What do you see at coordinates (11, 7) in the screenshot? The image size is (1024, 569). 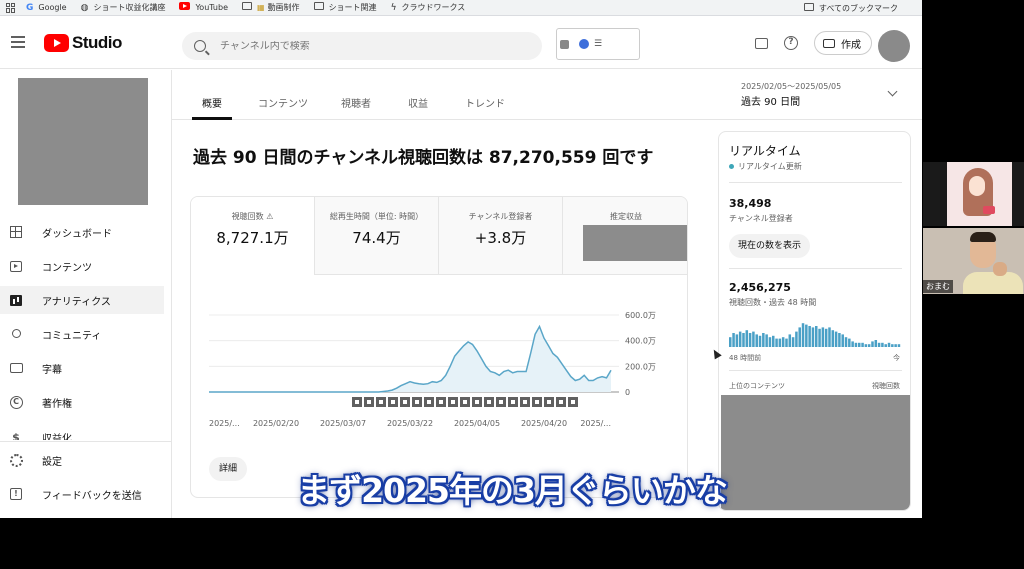 I see `apps-grid-icon` at bounding box center [11, 7].